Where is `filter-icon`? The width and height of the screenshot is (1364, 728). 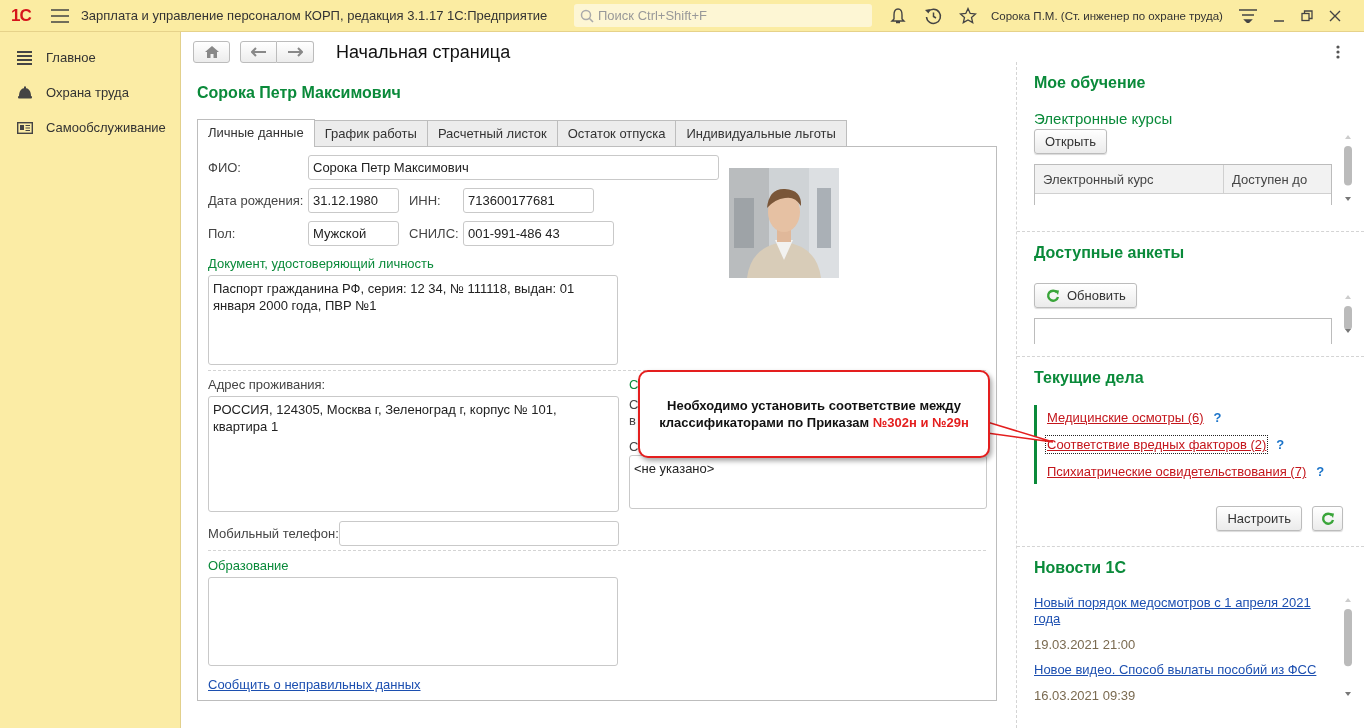 filter-icon is located at coordinates (1247, 15).